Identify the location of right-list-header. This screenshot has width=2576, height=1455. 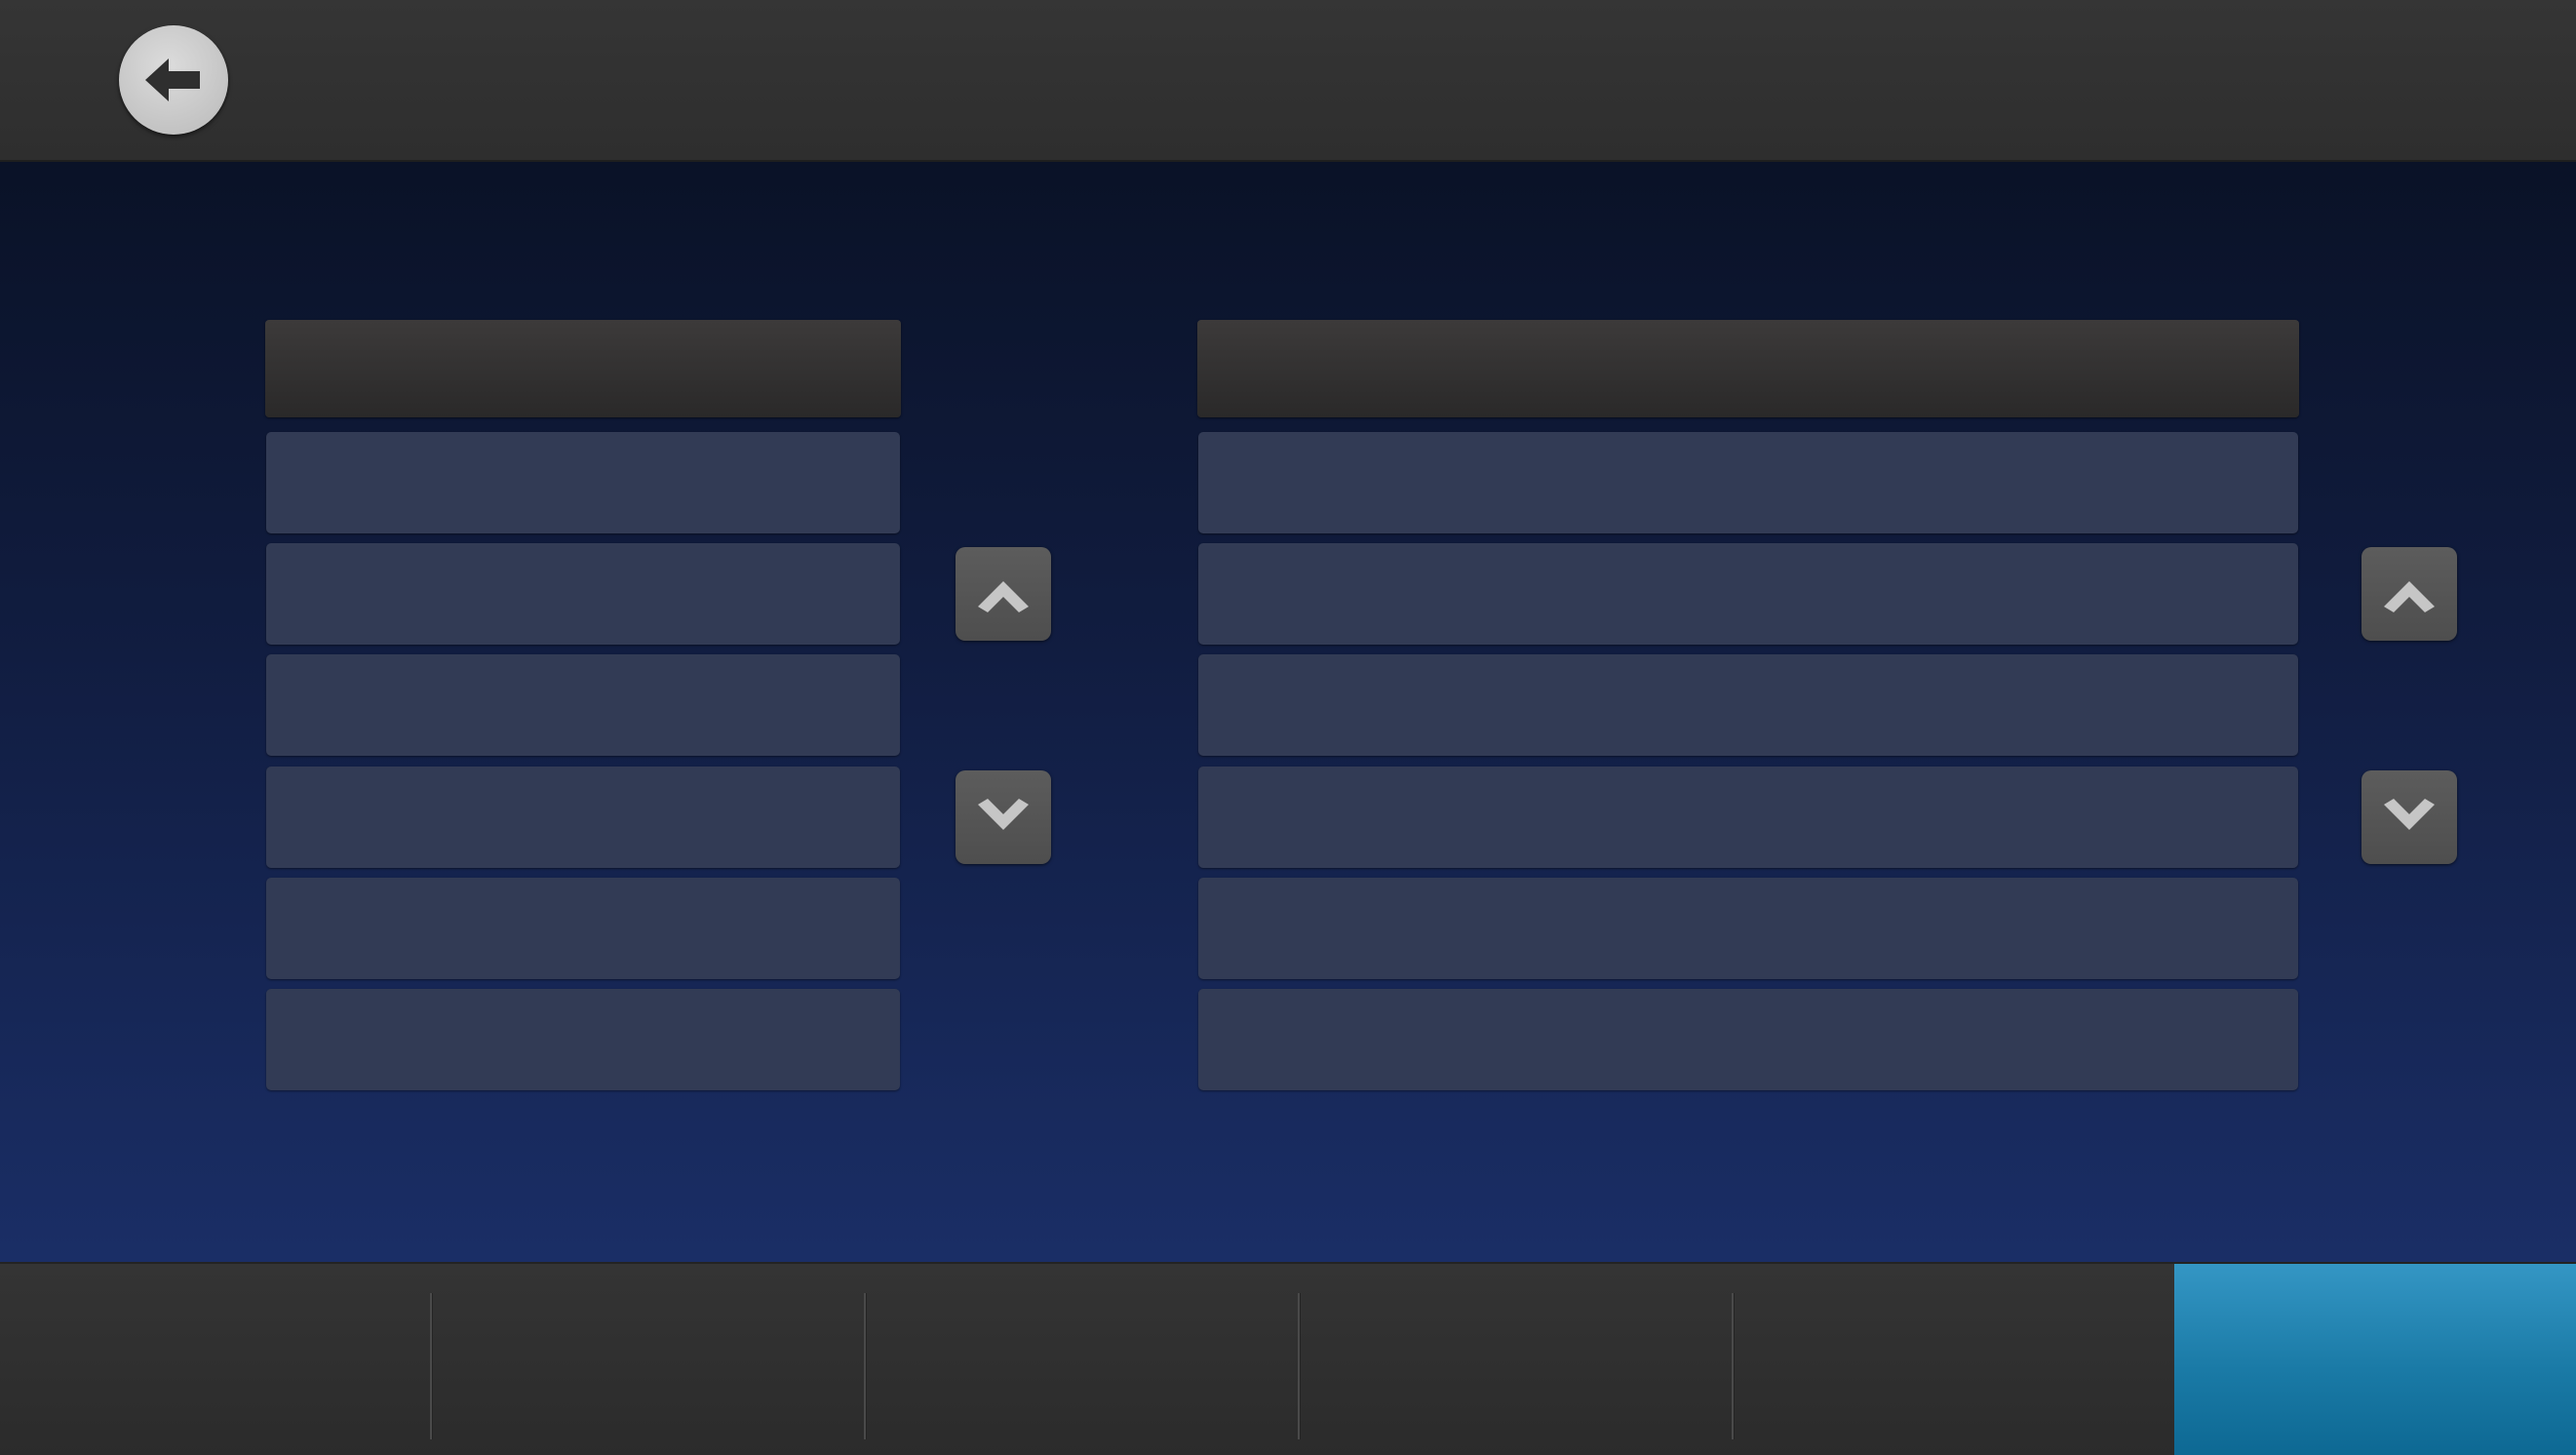
(1748, 368).